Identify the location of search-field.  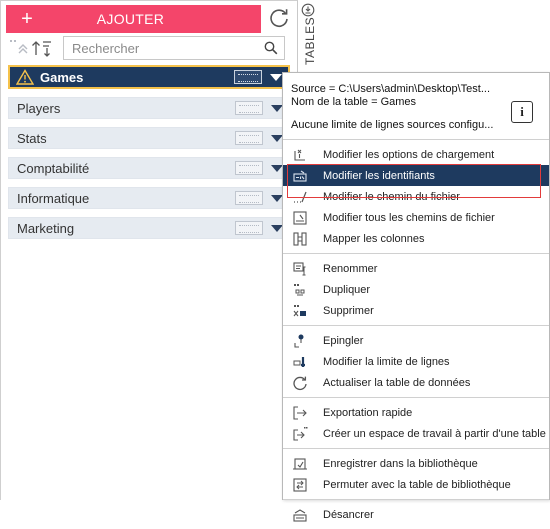
(174, 48).